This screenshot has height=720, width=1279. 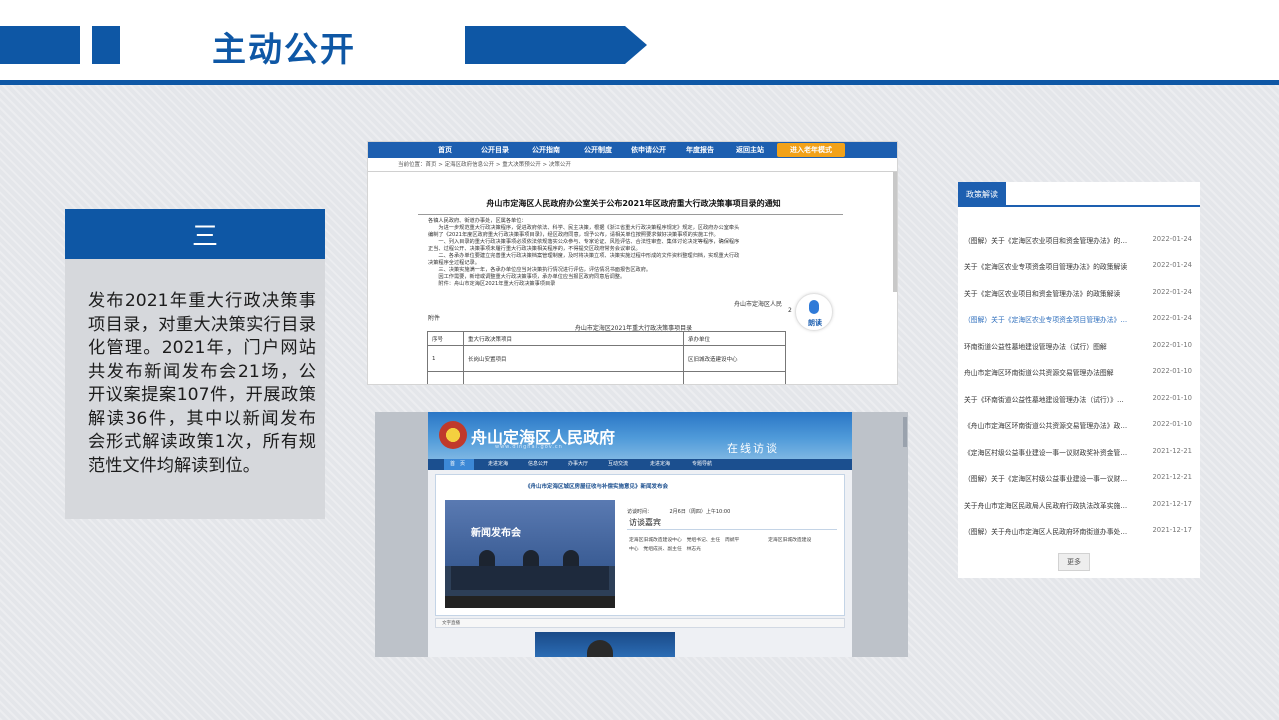 I want to click on nav-item: 专题导航, so click(x=702, y=464).